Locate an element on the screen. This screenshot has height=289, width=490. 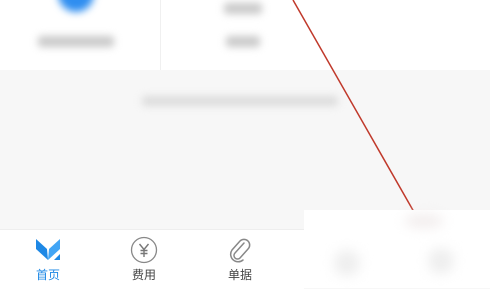
blurred-overlay-panel is located at coordinates (397, 249).